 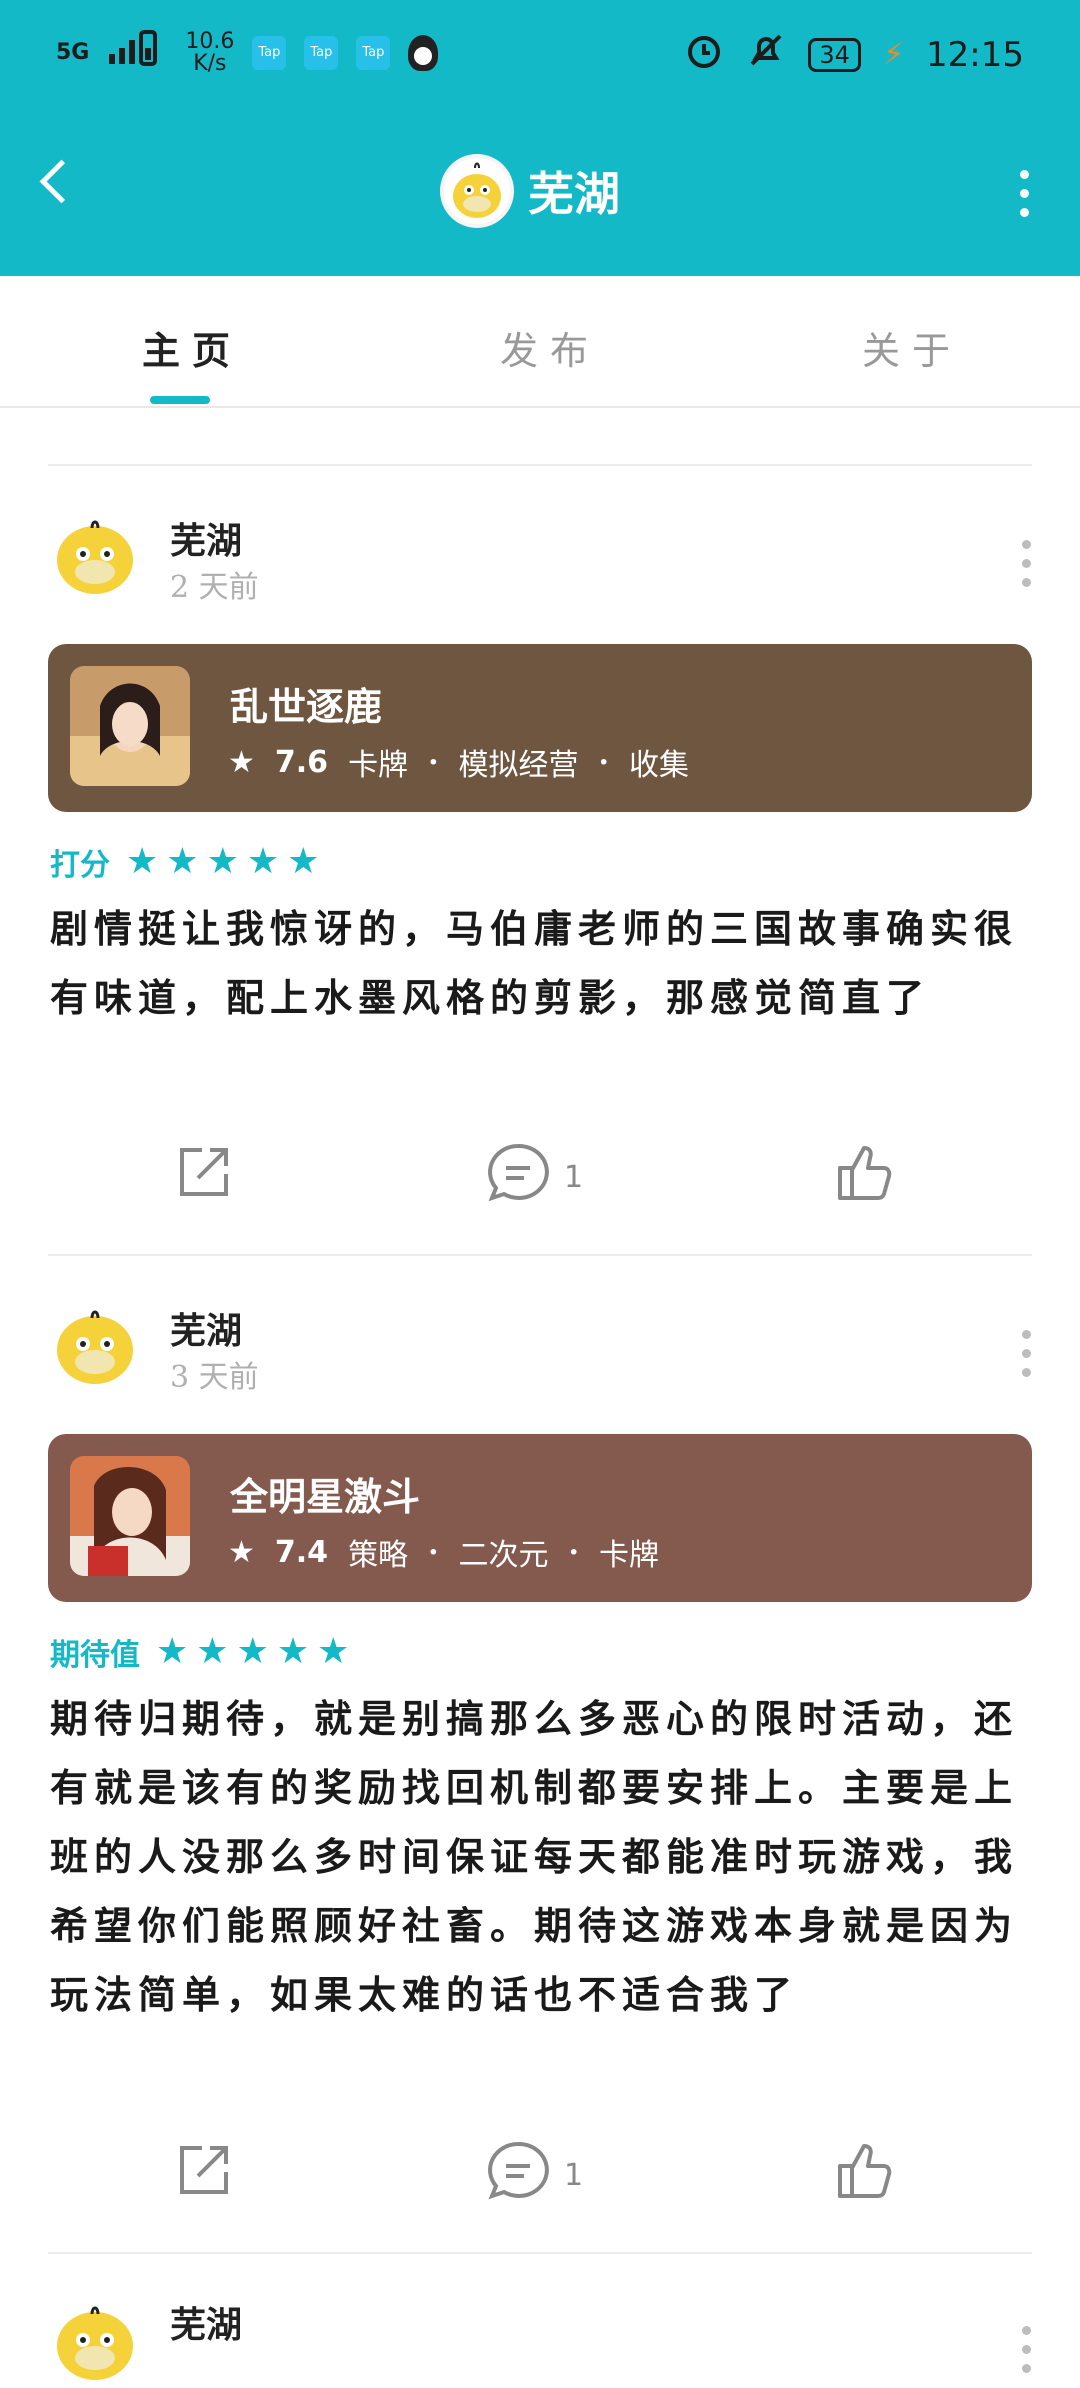 I want to click on game-meta: ★ 7.6 卡牌 · 模拟经营 · 收集, so click(x=458, y=762).